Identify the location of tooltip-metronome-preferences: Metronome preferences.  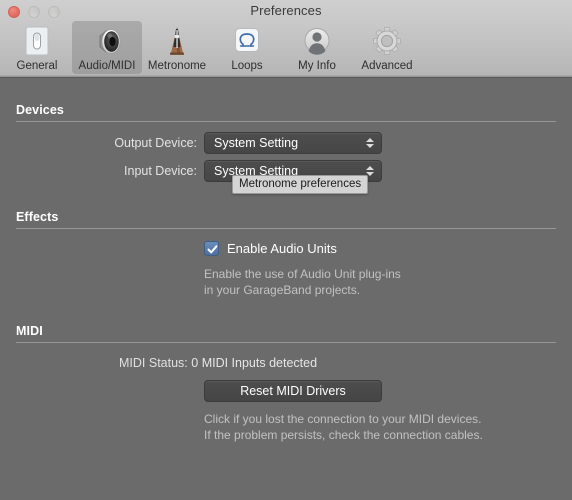
(300, 184).